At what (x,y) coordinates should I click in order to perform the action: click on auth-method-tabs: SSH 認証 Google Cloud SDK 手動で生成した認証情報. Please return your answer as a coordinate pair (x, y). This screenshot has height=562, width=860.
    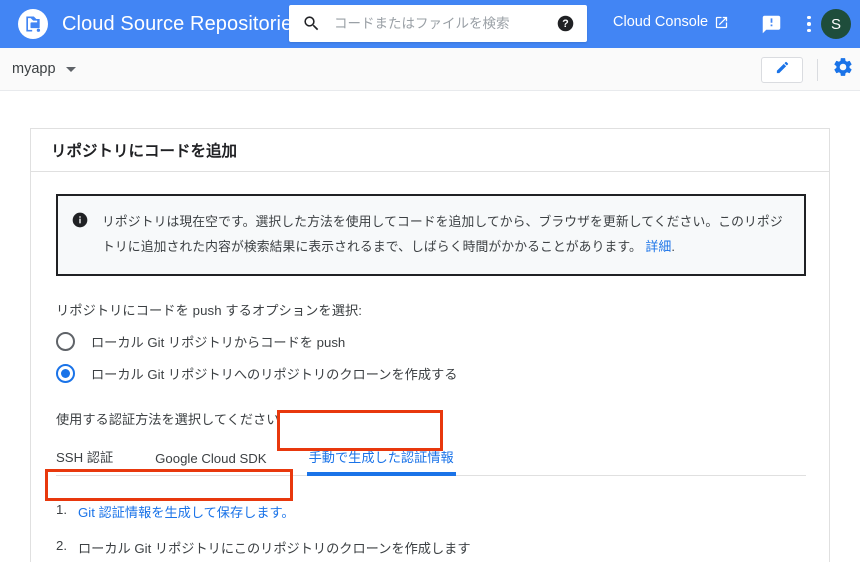
    Looking at the image, I should click on (431, 459).